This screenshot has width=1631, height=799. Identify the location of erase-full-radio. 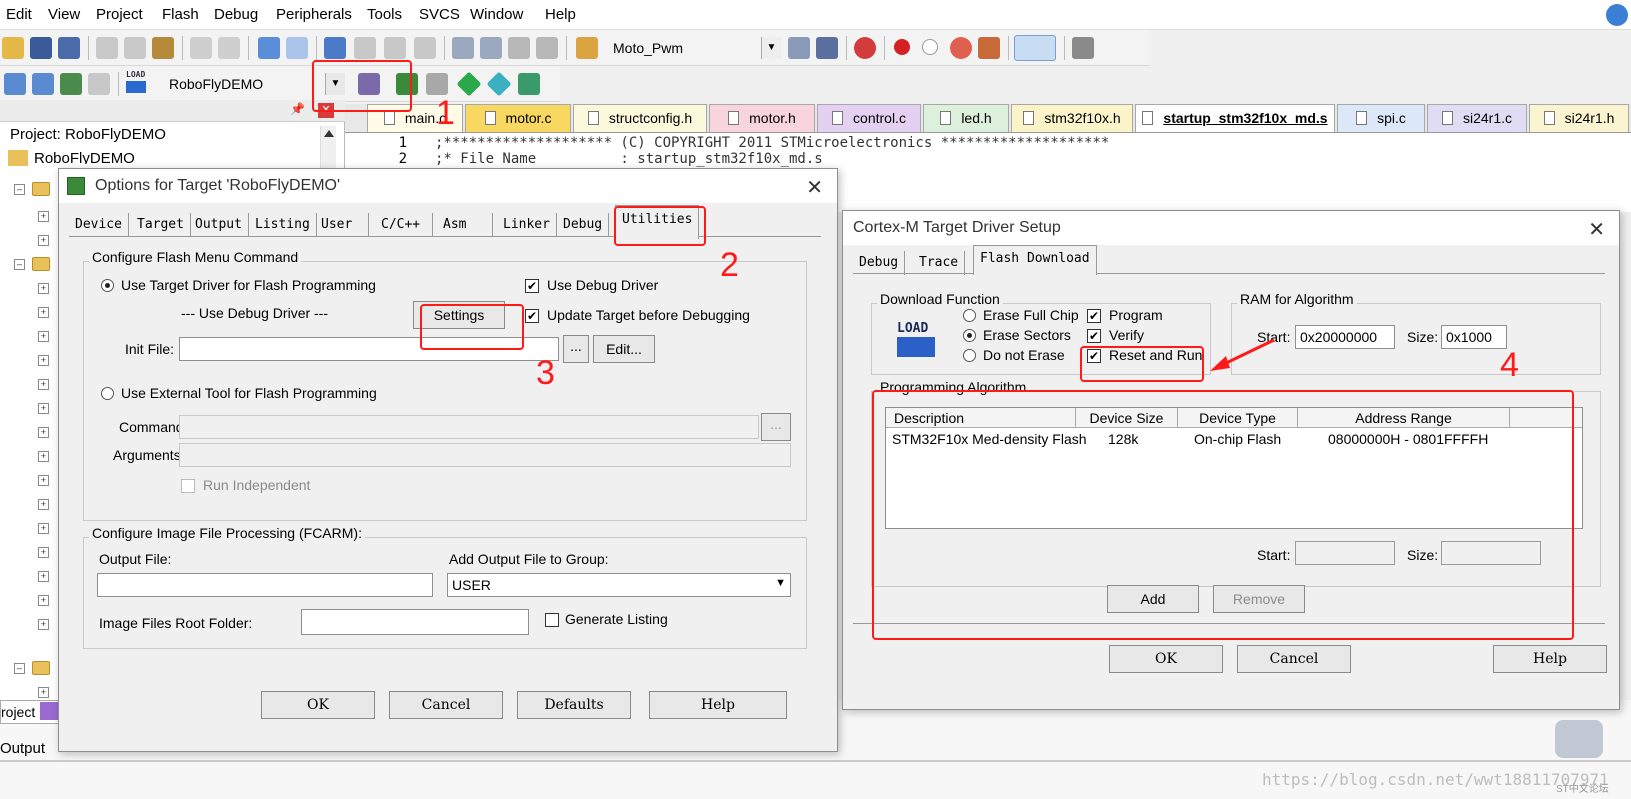
(969, 315).